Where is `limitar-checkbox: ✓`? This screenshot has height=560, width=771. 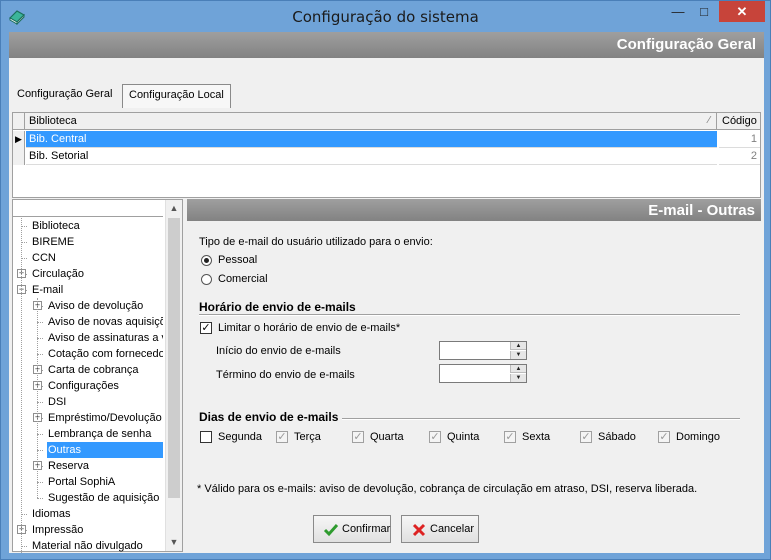 limitar-checkbox: ✓ is located at coordinates (206, 328).